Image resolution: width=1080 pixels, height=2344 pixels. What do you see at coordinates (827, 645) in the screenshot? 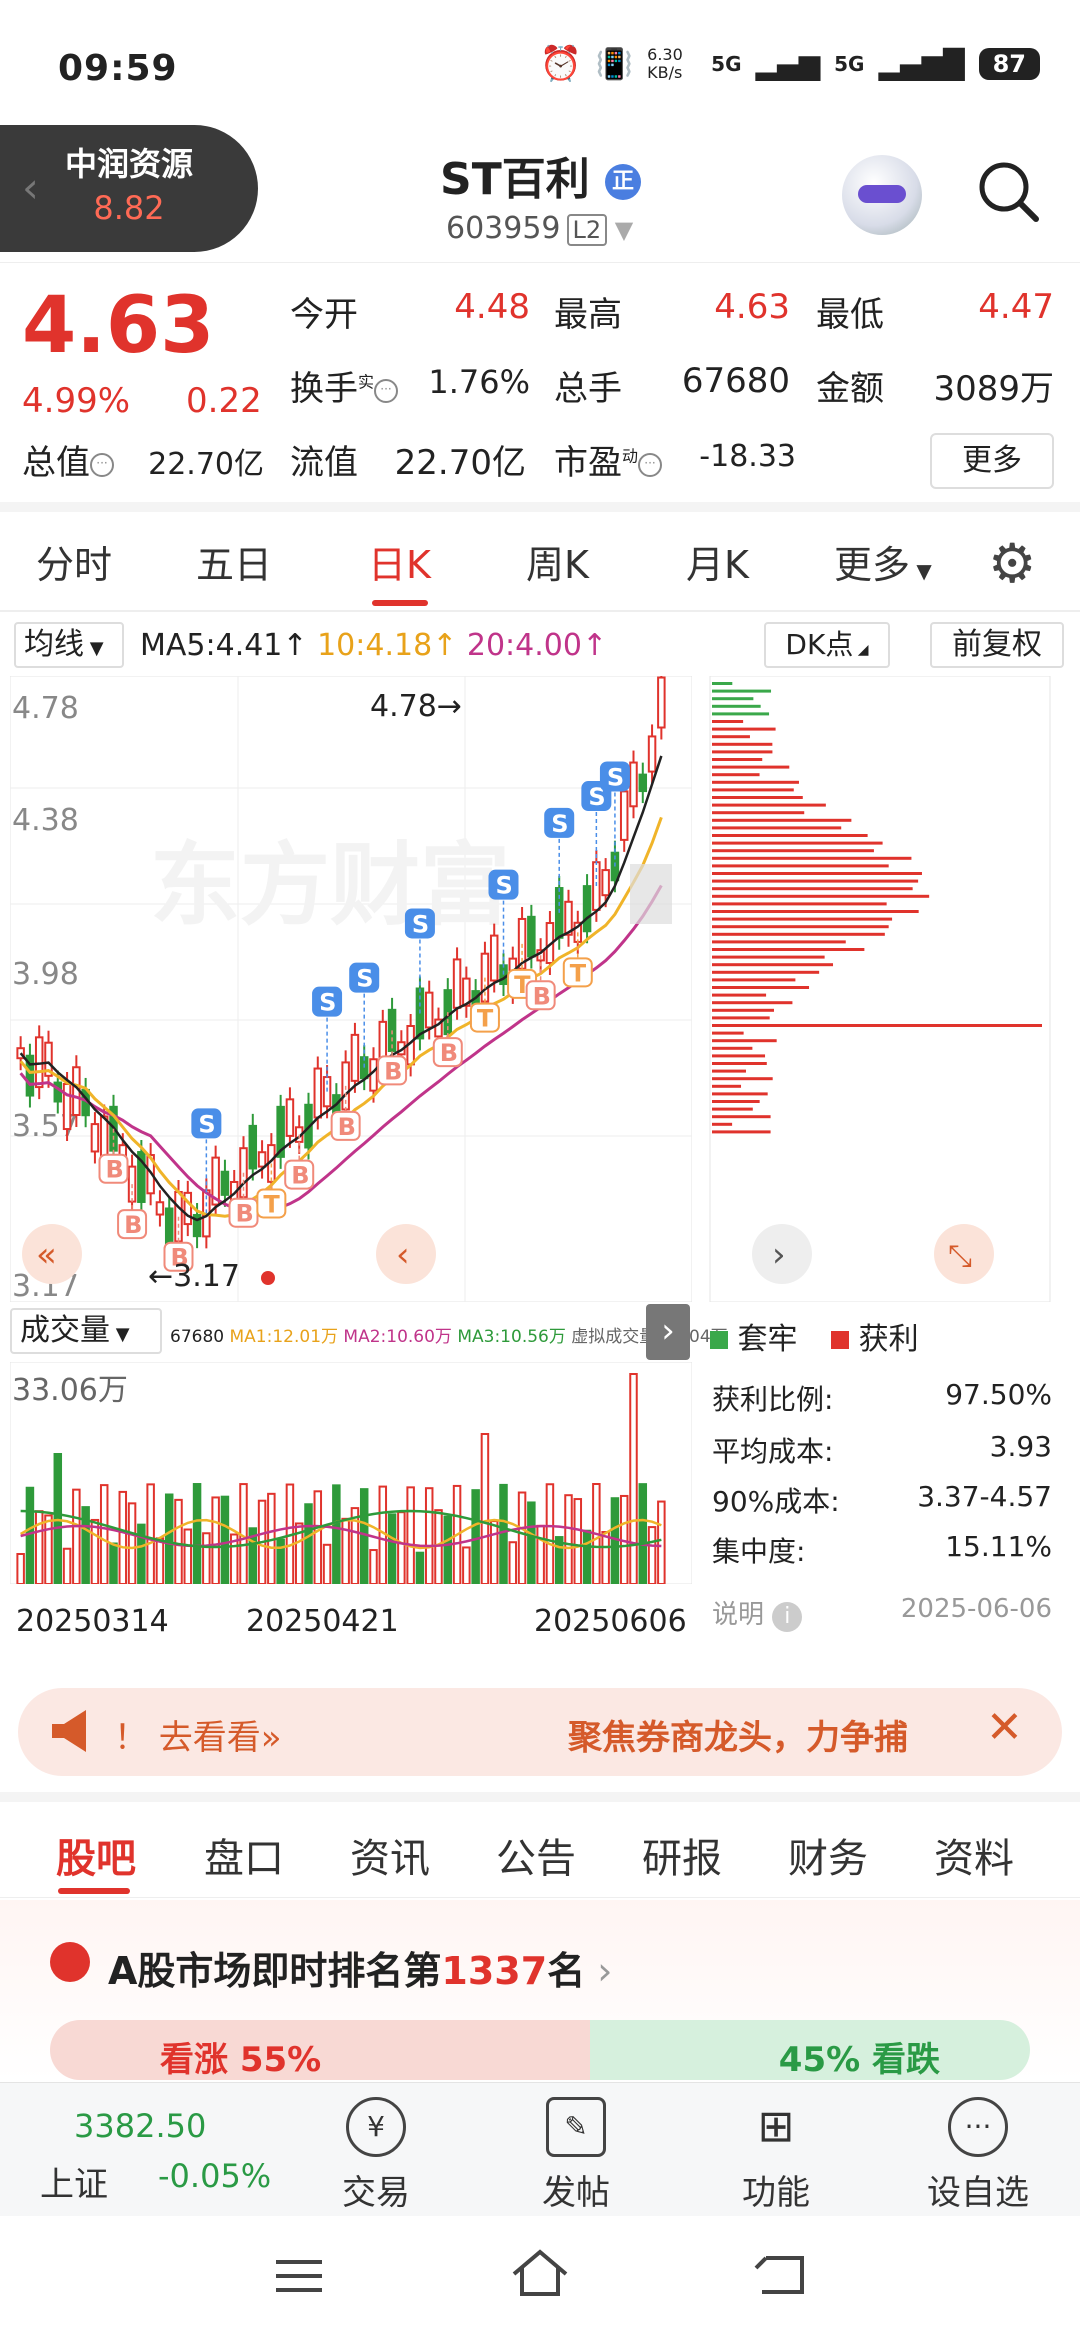
I see `dk-point-button: DK点 ◢` at bounding box center [827, 645].